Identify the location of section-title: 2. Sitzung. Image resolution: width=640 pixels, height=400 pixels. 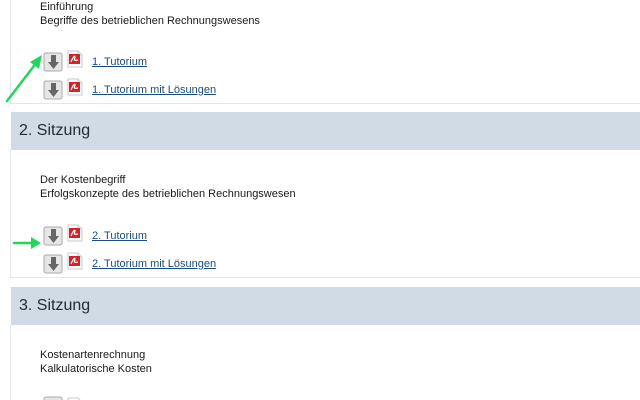
(55, 130).